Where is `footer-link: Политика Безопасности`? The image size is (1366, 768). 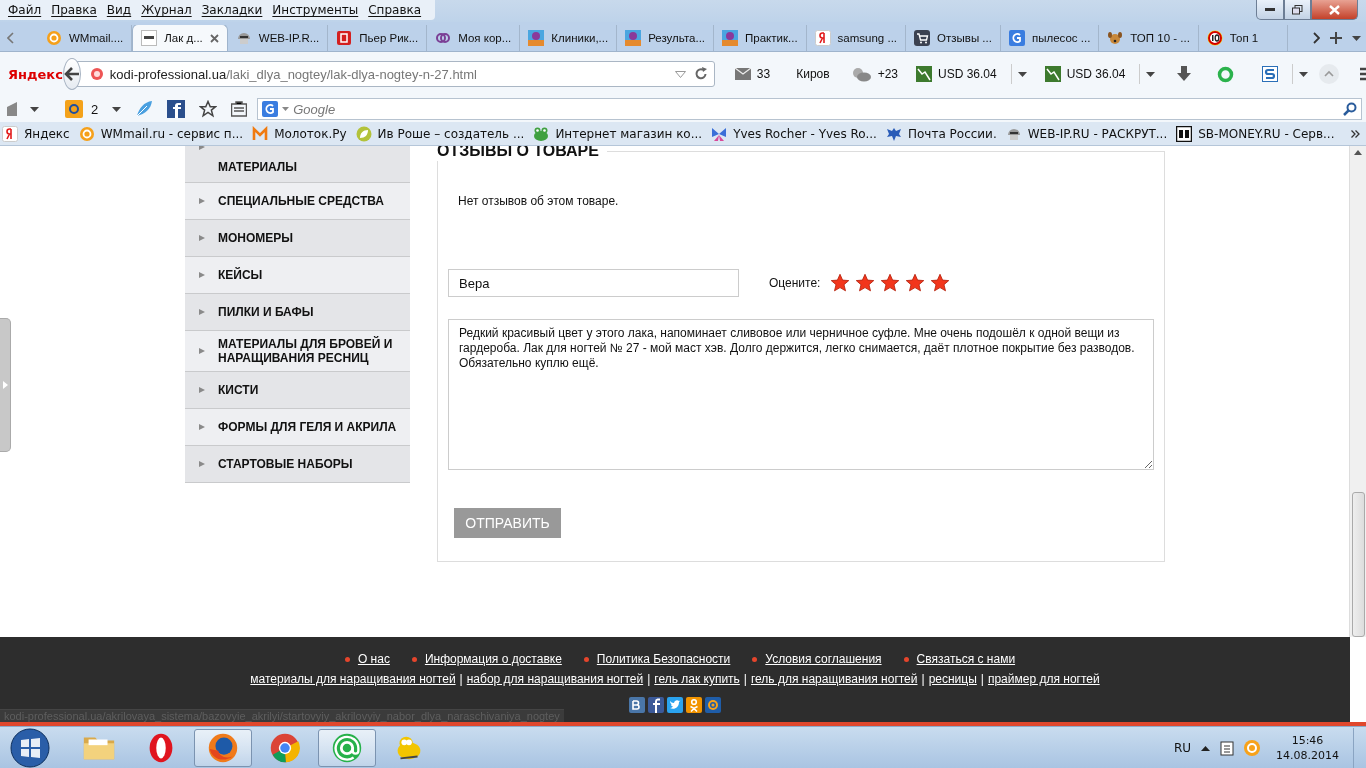 footer-link: Политика Безопасности is located at coordinates (663, 659).